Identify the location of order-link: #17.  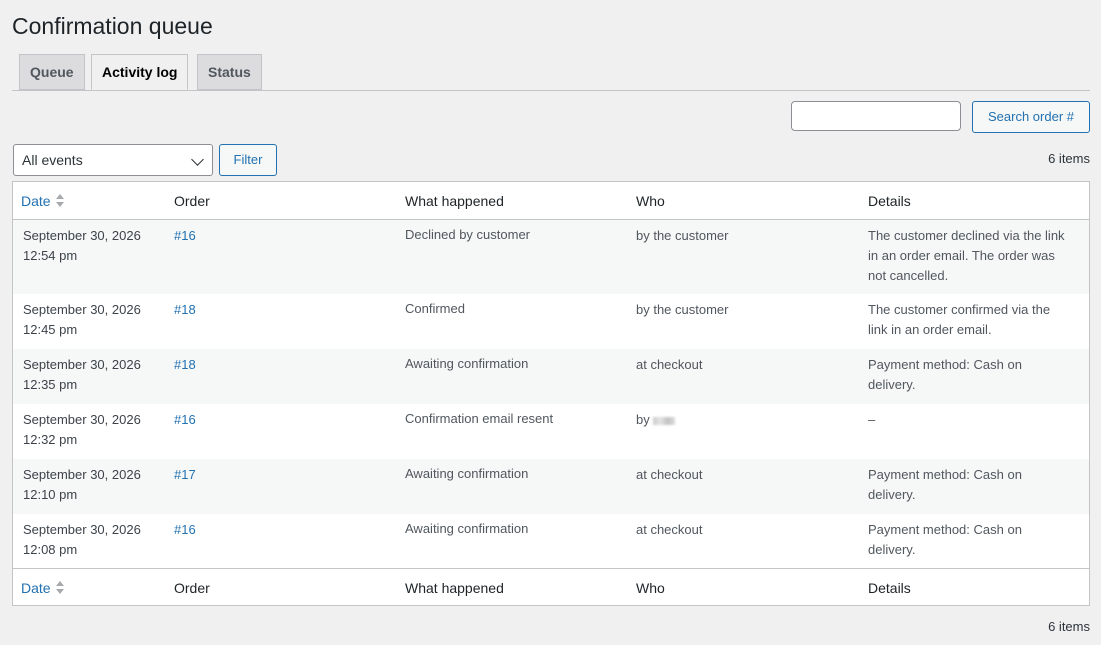
(185, 475).